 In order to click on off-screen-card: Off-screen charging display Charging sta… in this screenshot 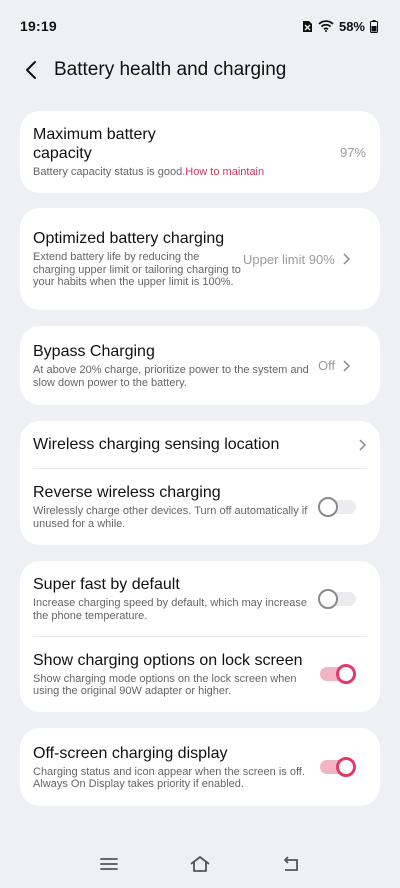, I will do `click(200, 767)`.